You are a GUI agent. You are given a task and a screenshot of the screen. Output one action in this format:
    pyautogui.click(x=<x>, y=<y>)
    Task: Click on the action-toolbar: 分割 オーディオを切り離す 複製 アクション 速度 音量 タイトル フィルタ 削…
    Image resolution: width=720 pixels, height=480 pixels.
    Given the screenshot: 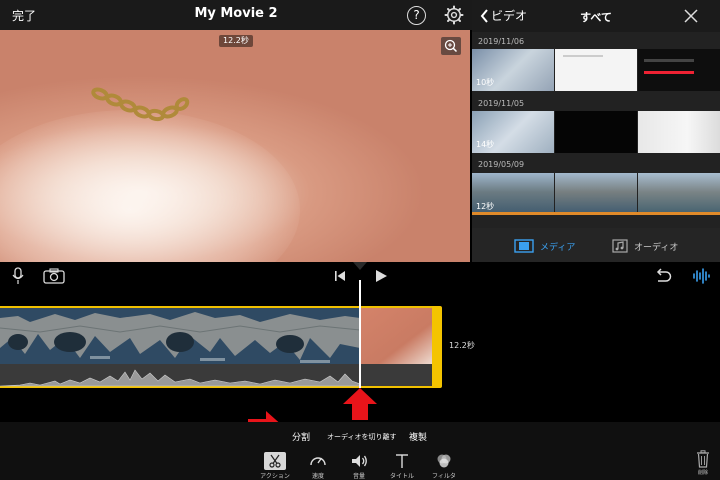 What is the action you would take?
    pyautogui.click(x=360, y=451)
    